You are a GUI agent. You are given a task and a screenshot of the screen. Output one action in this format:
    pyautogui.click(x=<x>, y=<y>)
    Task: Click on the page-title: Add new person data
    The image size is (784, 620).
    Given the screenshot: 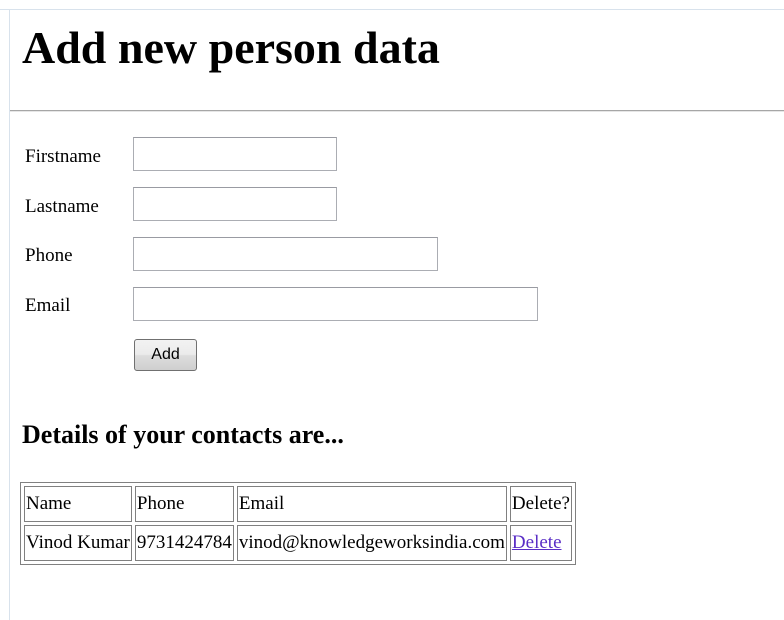 What is the action you would take?
    pyautogui.click(x=231, y=47)
    